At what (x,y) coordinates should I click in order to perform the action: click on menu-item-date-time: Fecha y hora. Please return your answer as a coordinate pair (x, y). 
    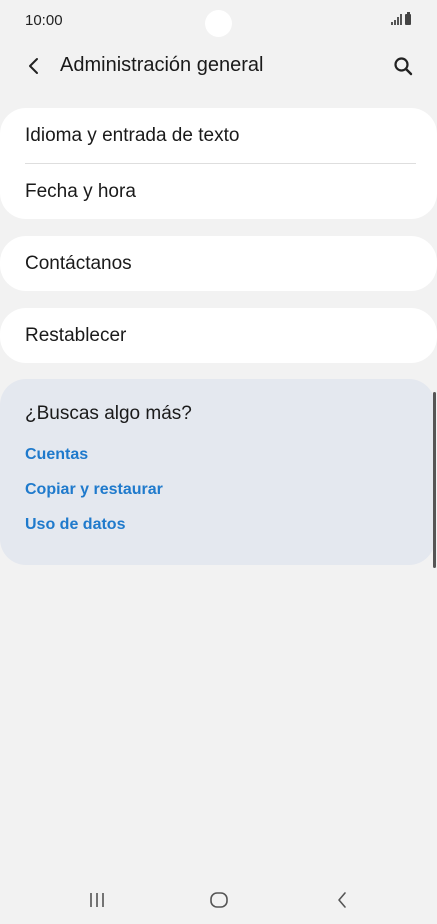
    Looking at the image, I should click on (218, 191).